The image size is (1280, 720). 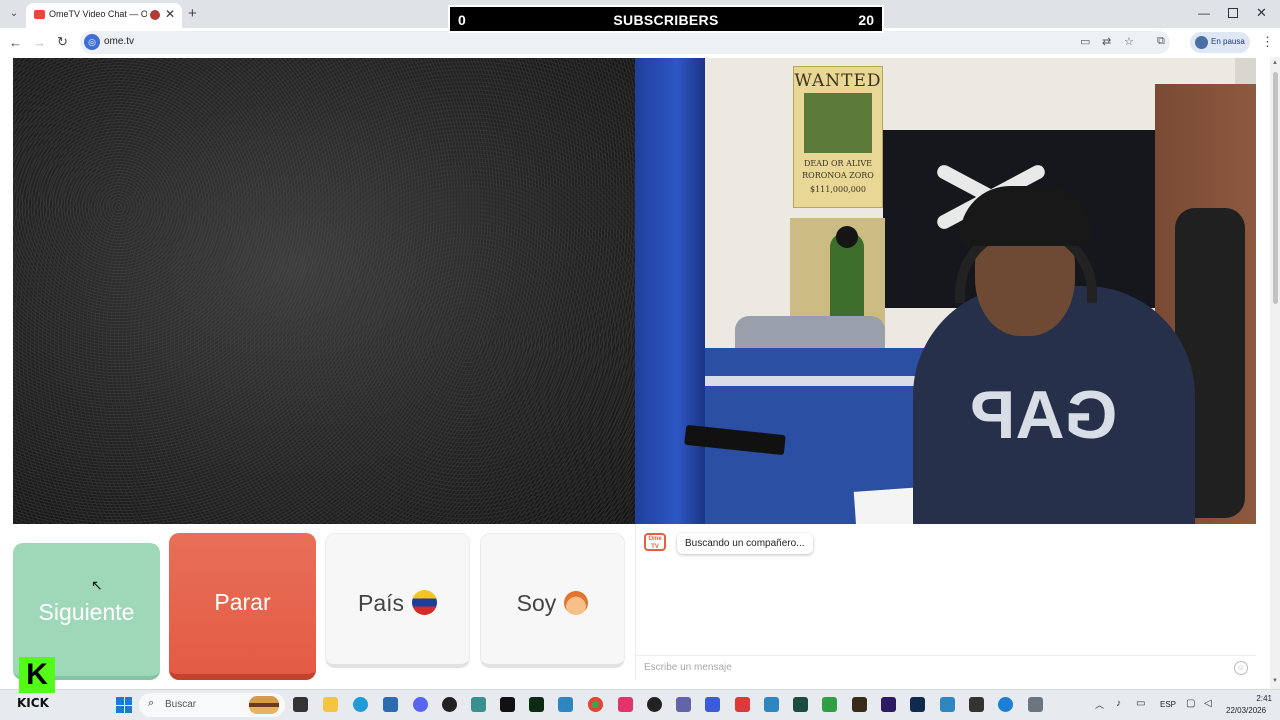 I want to click on tab-title: OmeTV Video Chat — Ome, so click(x=98, y=14).